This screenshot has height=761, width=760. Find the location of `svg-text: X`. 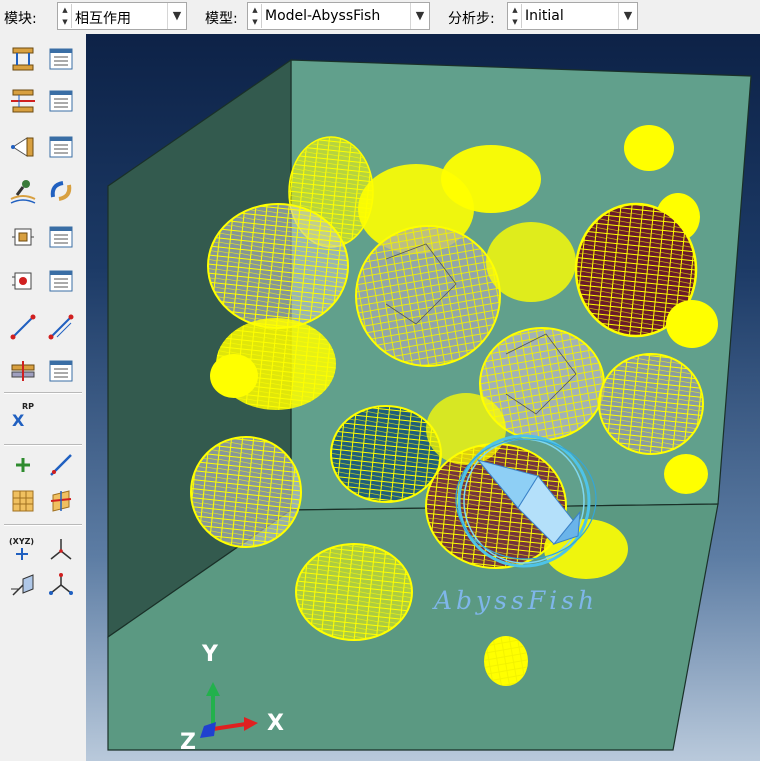

svg-text: X is located at coordinates (18, 420).